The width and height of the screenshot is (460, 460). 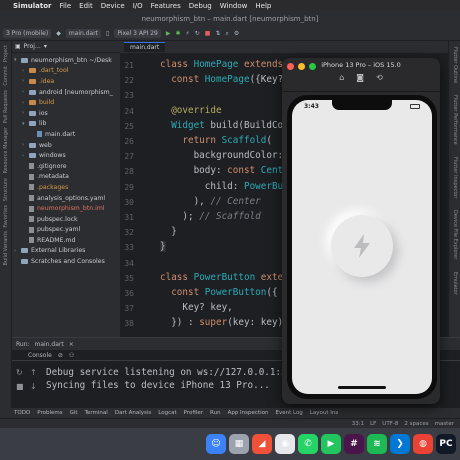 What do you see at coordinates (423, 444) in the screenshot?
I see `browser-icon: ◍` at bounding box center [423, 444].